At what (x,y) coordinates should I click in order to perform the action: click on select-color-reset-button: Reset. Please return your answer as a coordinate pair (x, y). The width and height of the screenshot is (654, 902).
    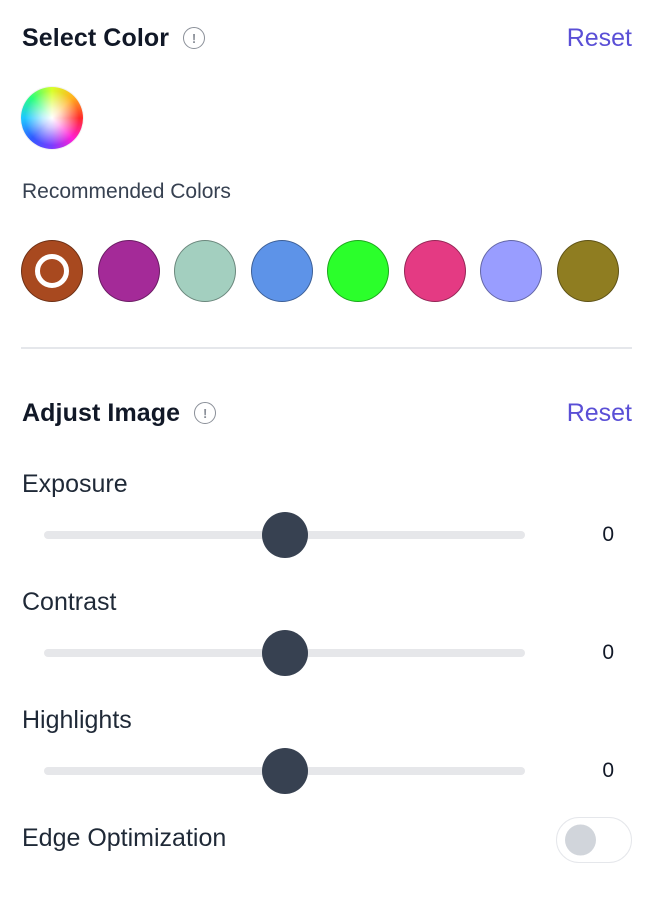
    Looking at the image, I should click on (599, 38).